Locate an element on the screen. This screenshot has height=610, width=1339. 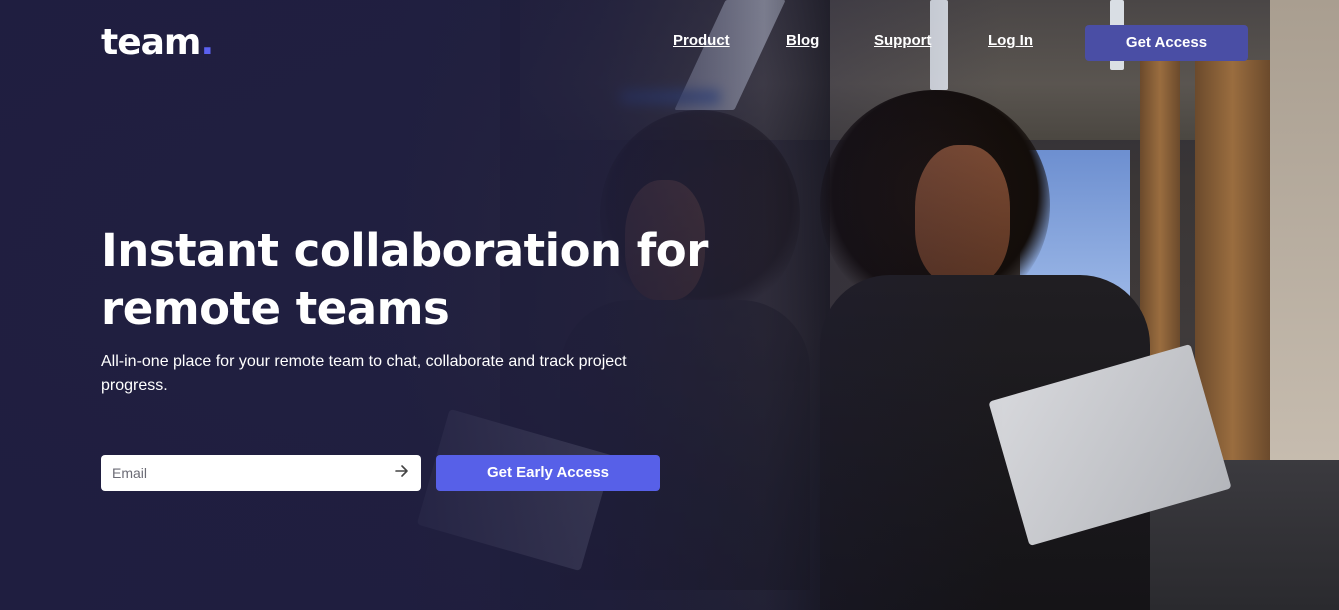
email-form is located at coordinates (261, 473).